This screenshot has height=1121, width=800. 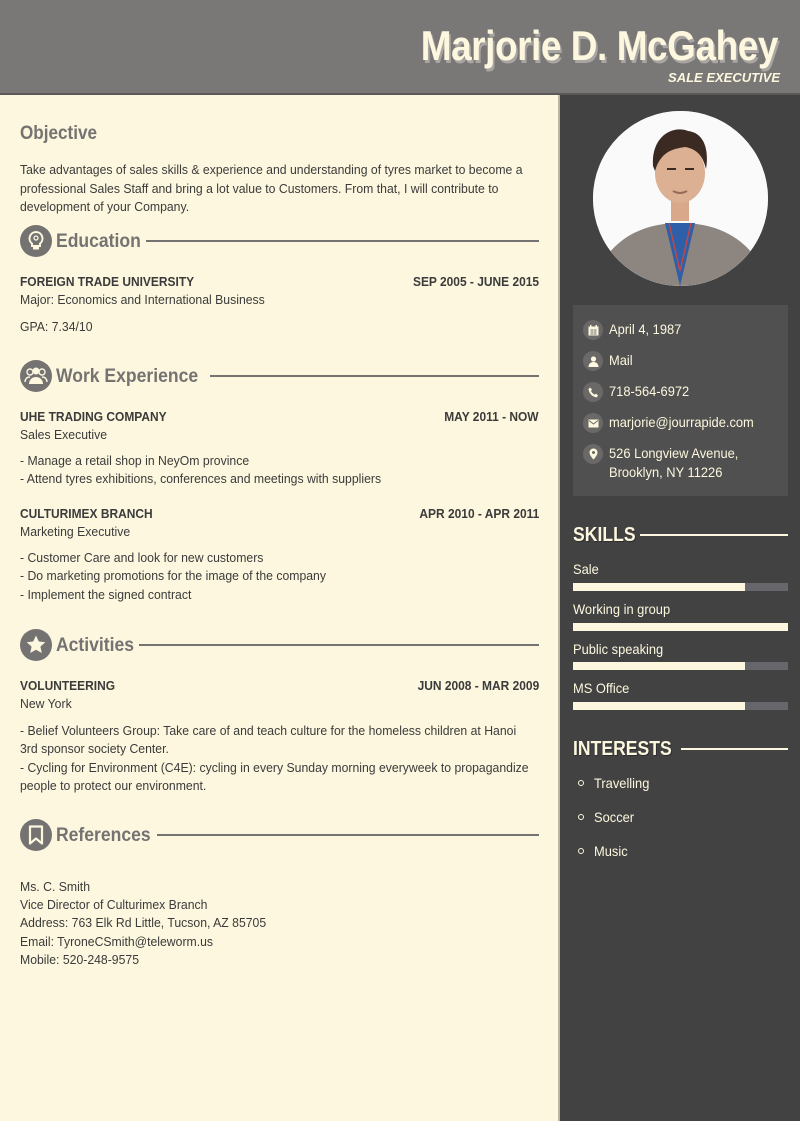 What do you see at coordinates (593, 330) in the screenshot?
I see `calendar-icon` at bounding box center [593, 330].